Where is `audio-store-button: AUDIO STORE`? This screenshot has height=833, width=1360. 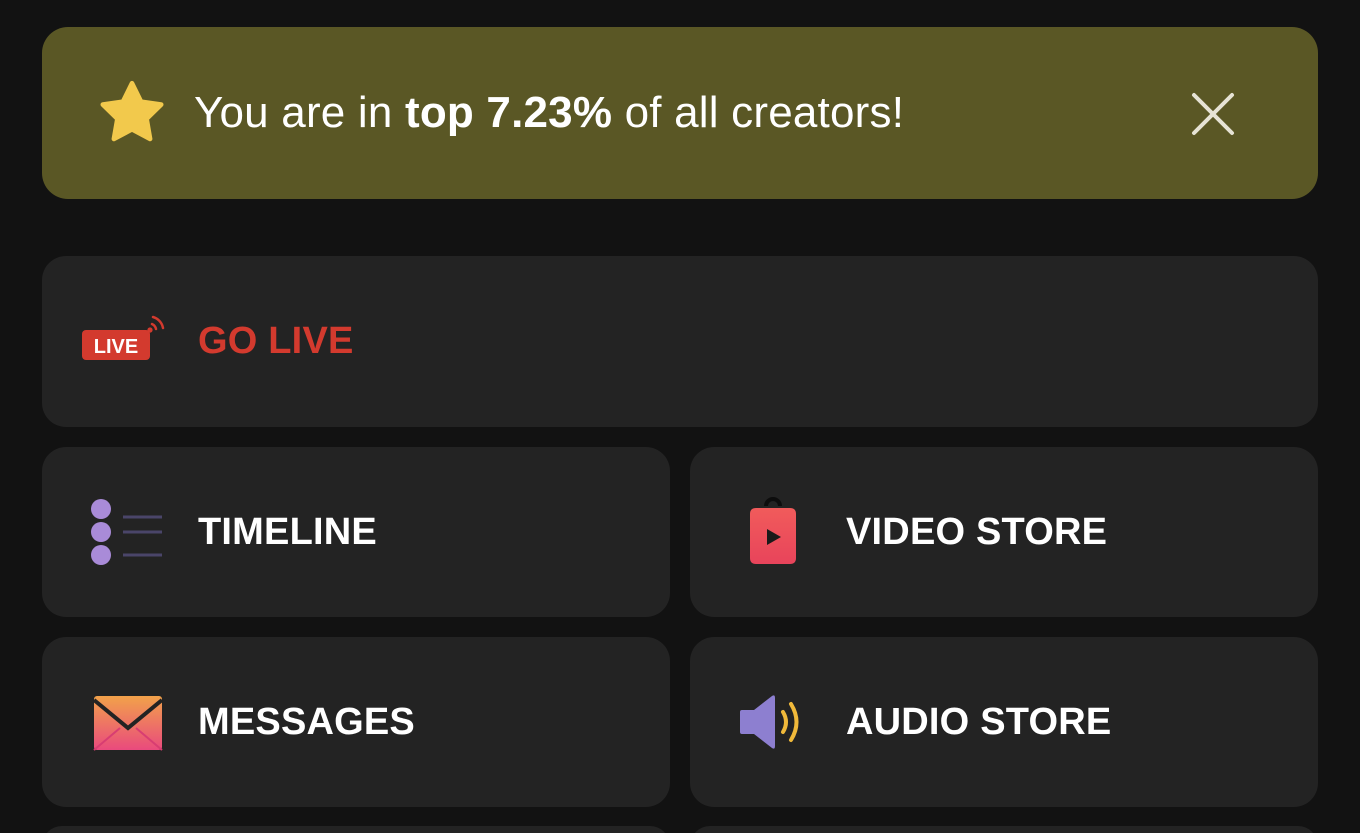 audio-store-button: AUDIO STORE is located at coordinates (1004, 722).